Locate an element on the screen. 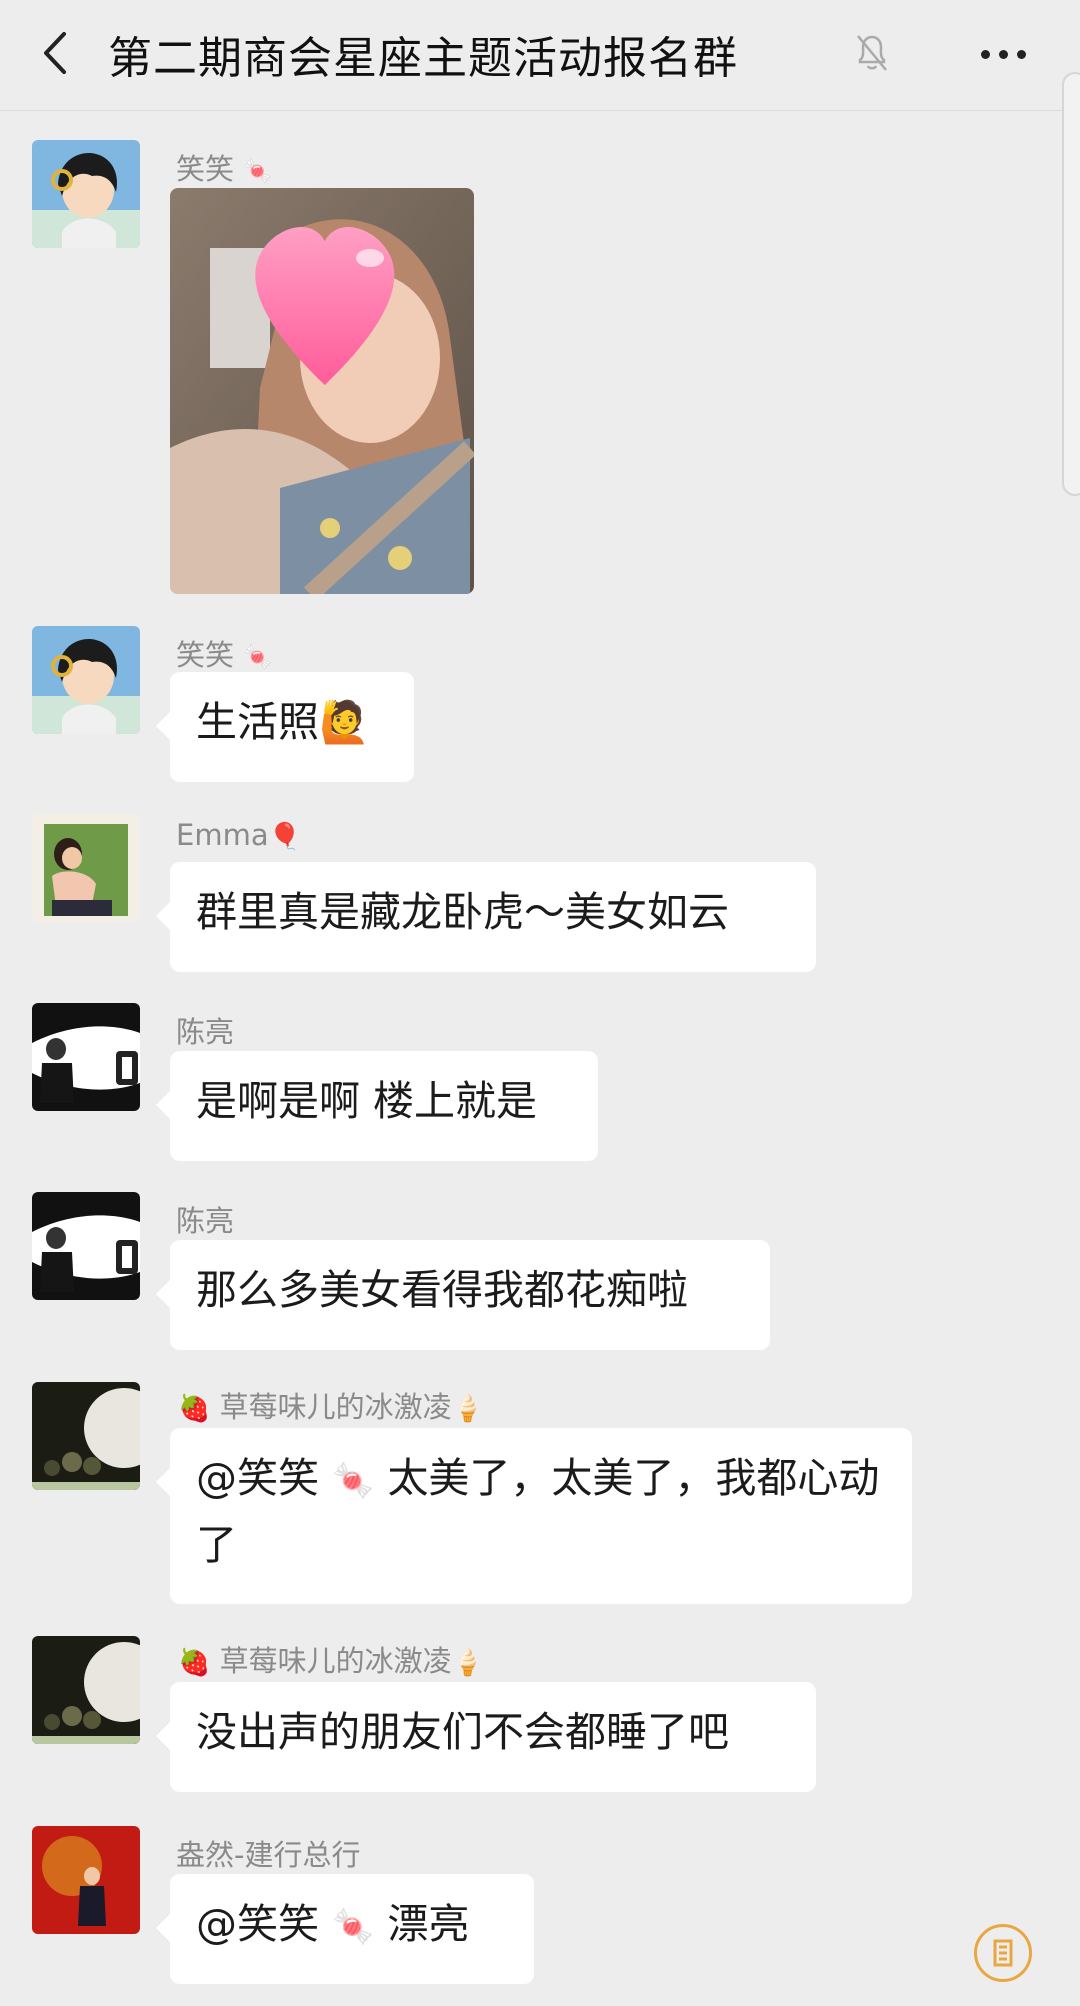 Image resolution: width=1080 pixels, height=2006 pixels. red-balloon-emoji-icon: 🎈 is located at coordinates (284, 837).